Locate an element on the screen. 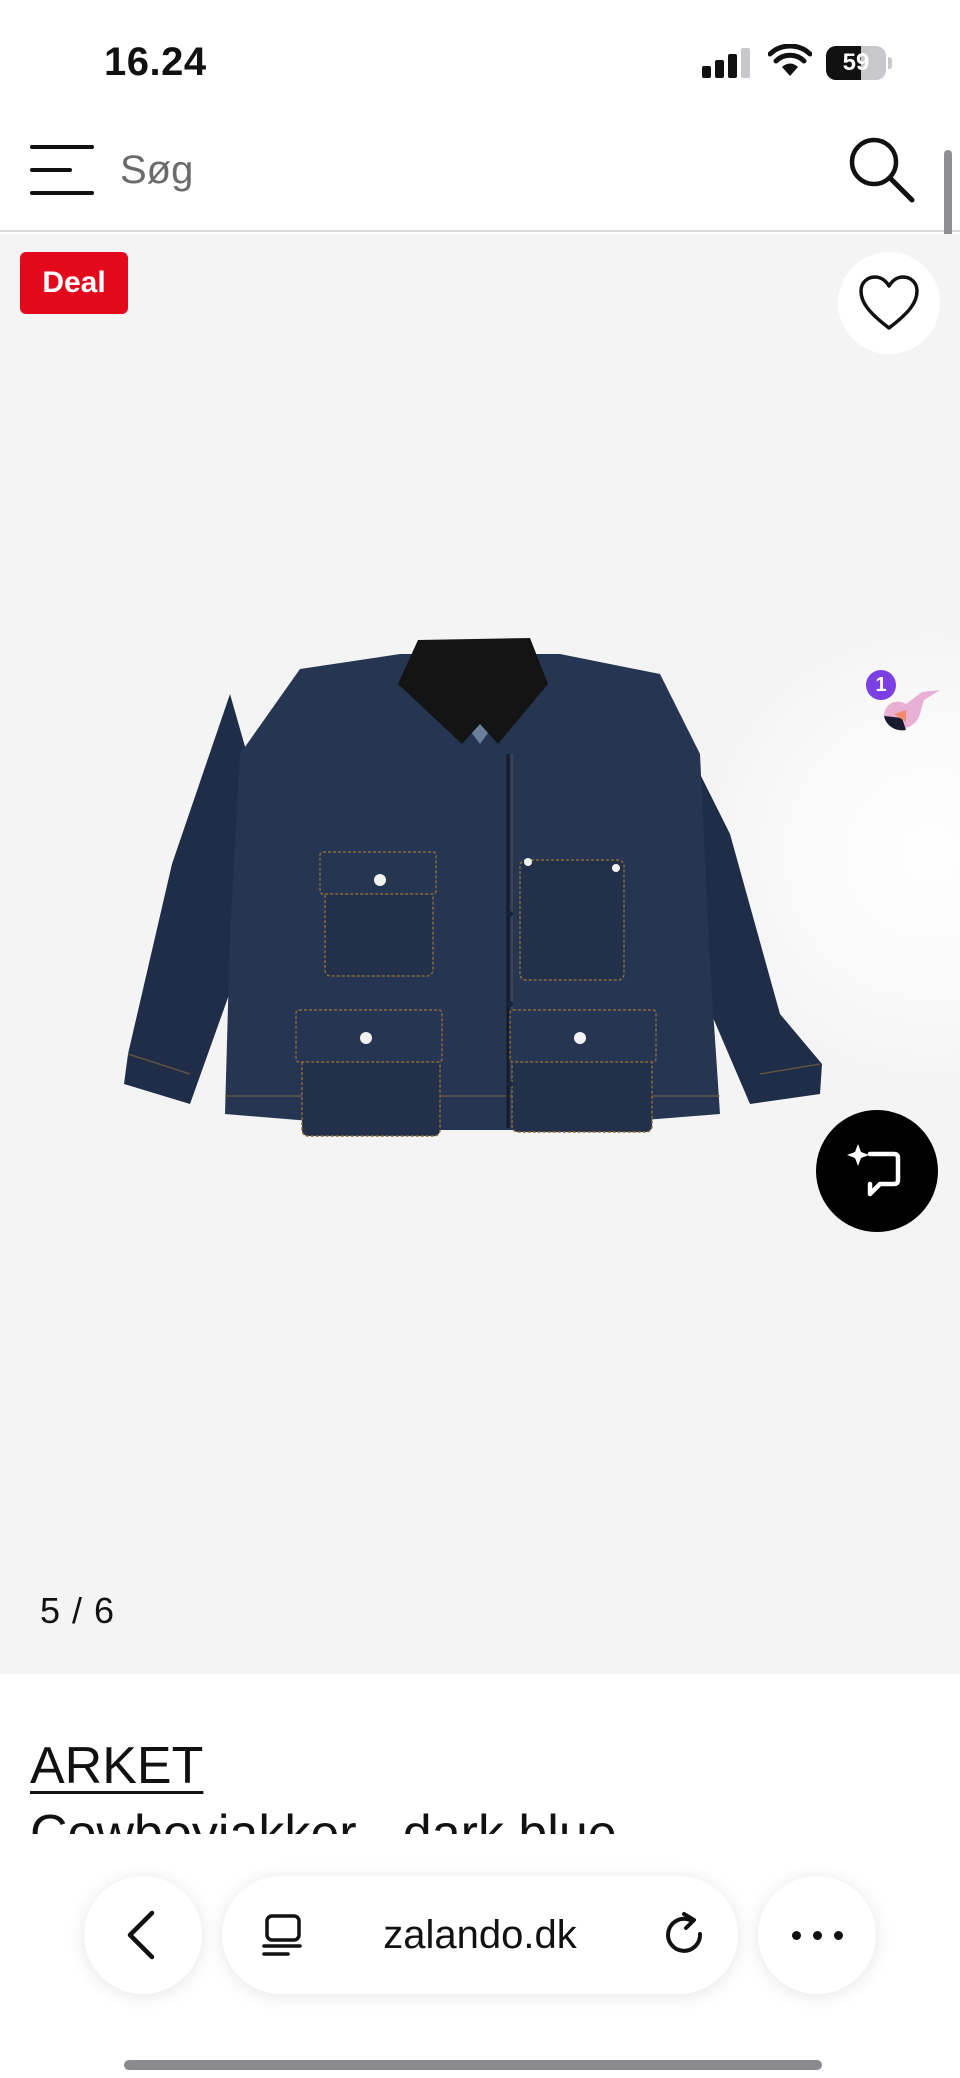  search-icon is located at coordinates (881, 169).